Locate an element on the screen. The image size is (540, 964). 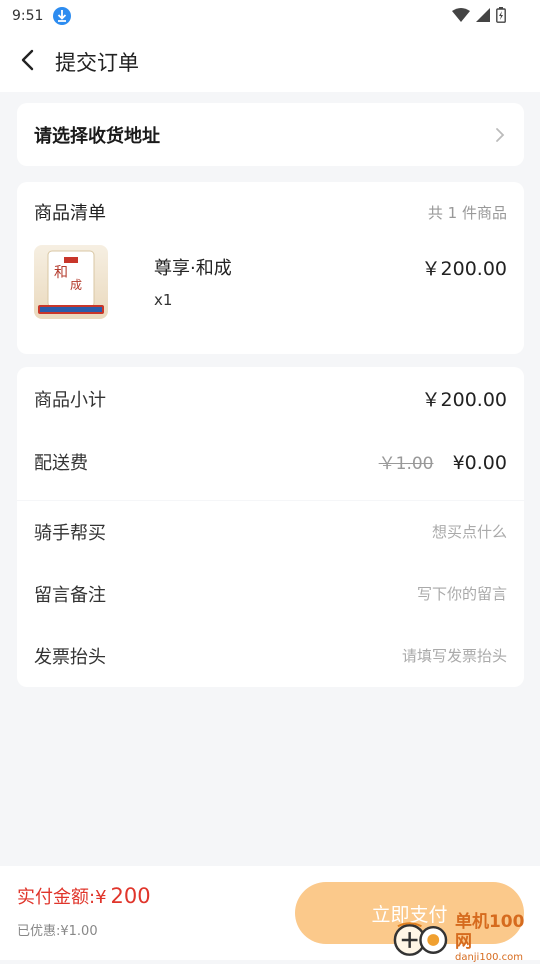
app-header: 提交订单 is located at coordinates (270, 62).